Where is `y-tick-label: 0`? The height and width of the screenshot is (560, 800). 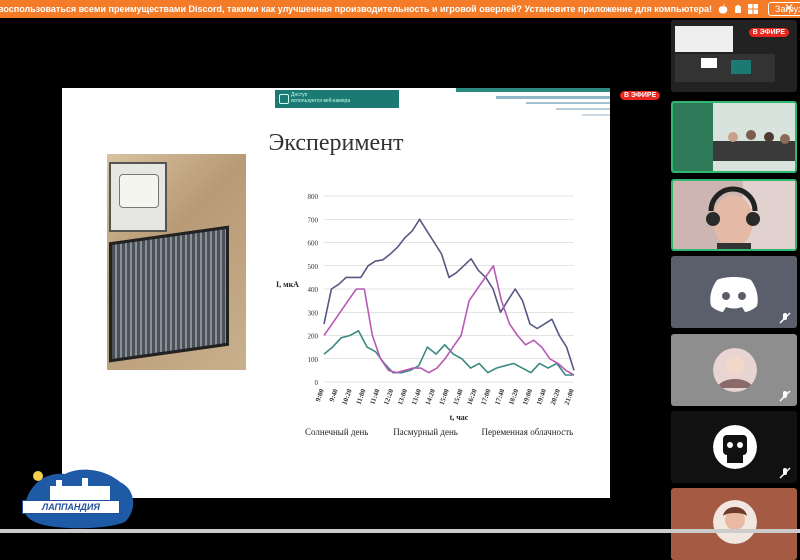 y-tick-label: 0 is located at coordinates (317, 383).